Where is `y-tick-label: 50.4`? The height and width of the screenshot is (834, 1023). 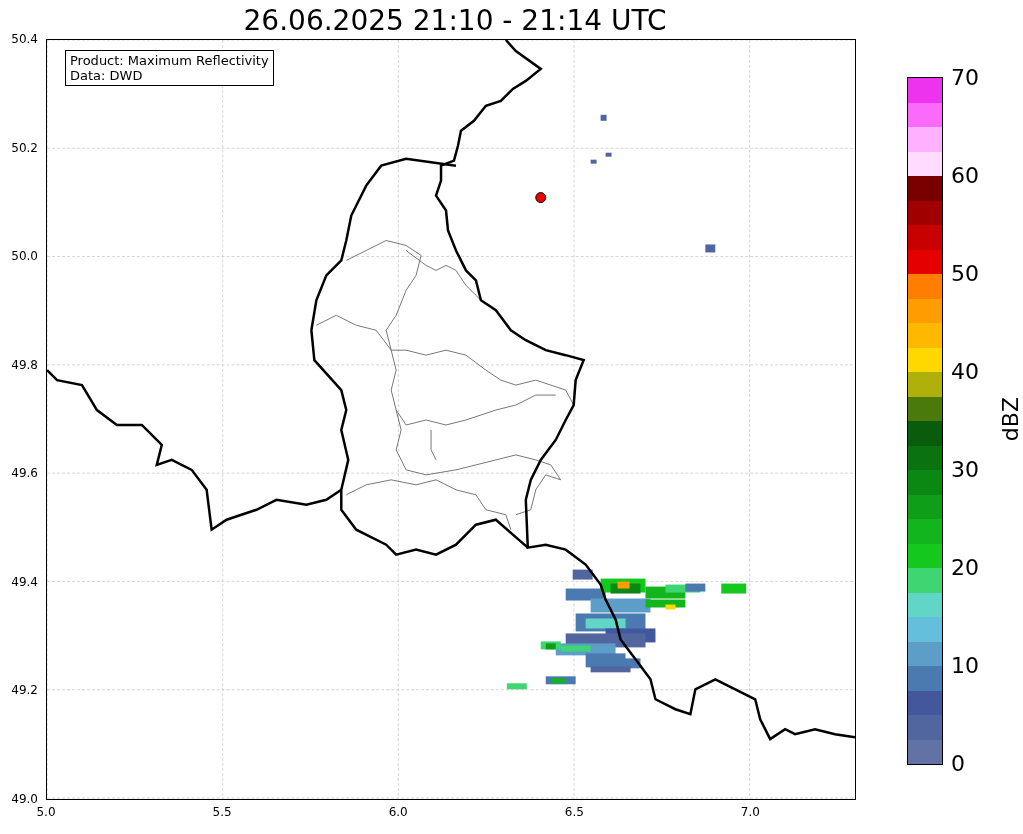
y-tick-label: 50.4 is located at coordinates (24, 39).